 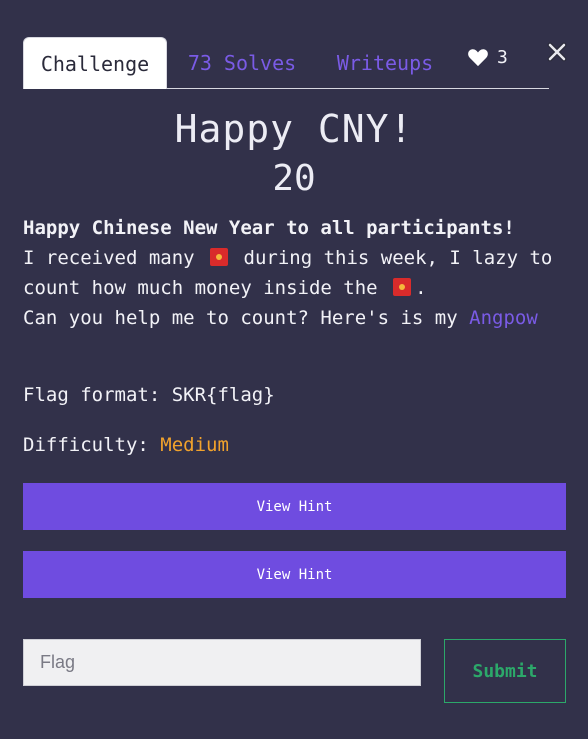 What do you see at coordinates (109, 258) in the screenshot?
I see `description-text: I received many` at bounding box center [109, 258].